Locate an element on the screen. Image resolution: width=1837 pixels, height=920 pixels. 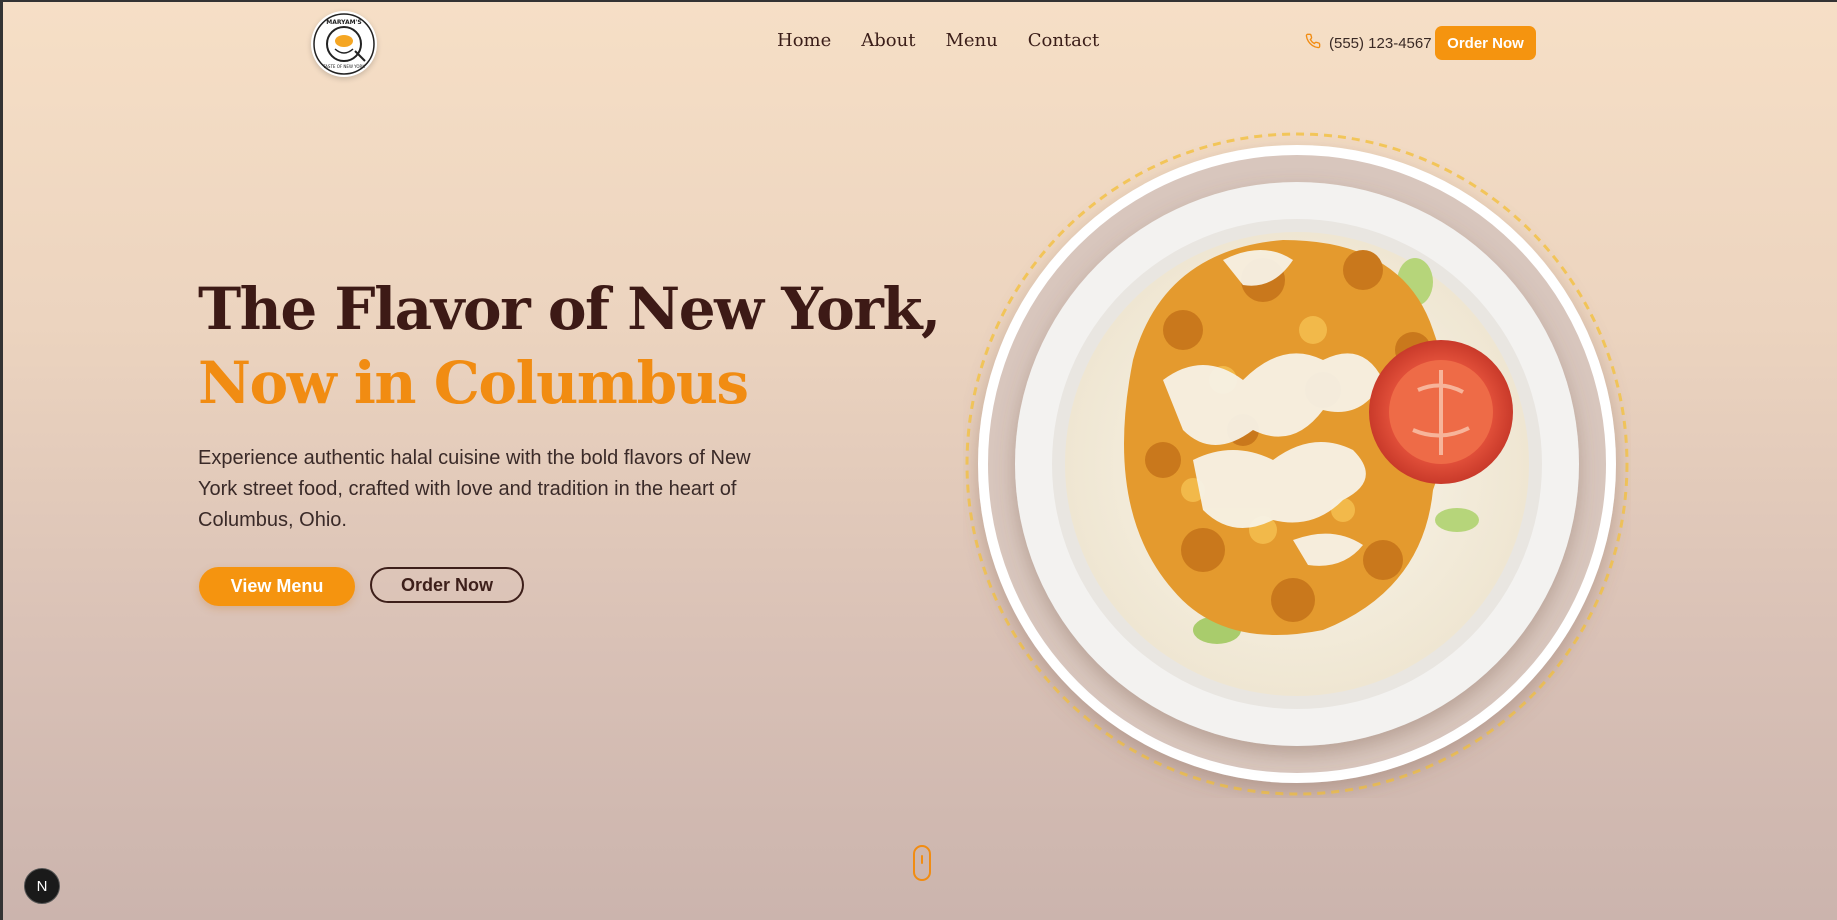
logo-top-text: MARYAM'S is located at coordinates (343, 22).